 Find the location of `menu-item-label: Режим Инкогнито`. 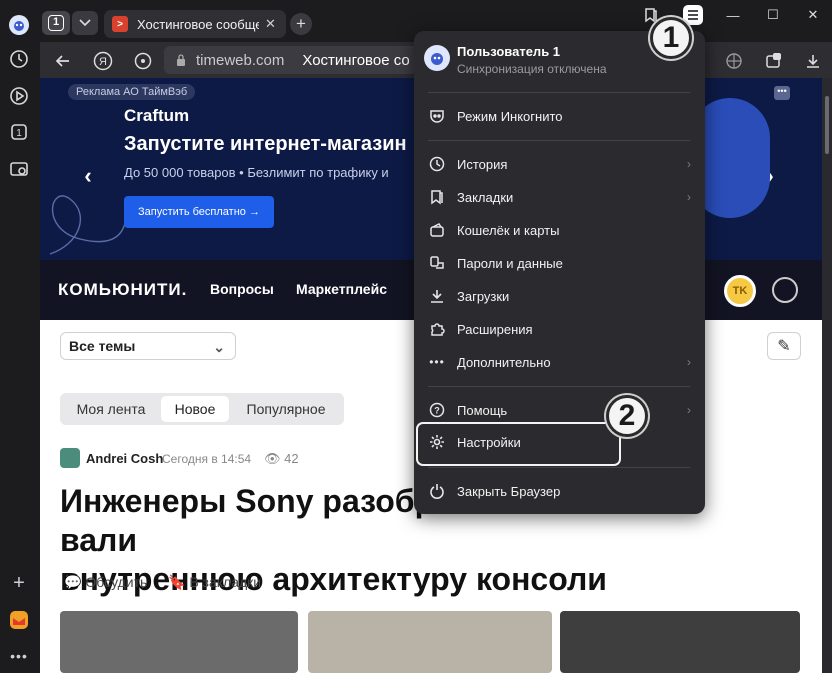

menu-item-label: Режим Инкогнито is located at coordinates (510, 116).